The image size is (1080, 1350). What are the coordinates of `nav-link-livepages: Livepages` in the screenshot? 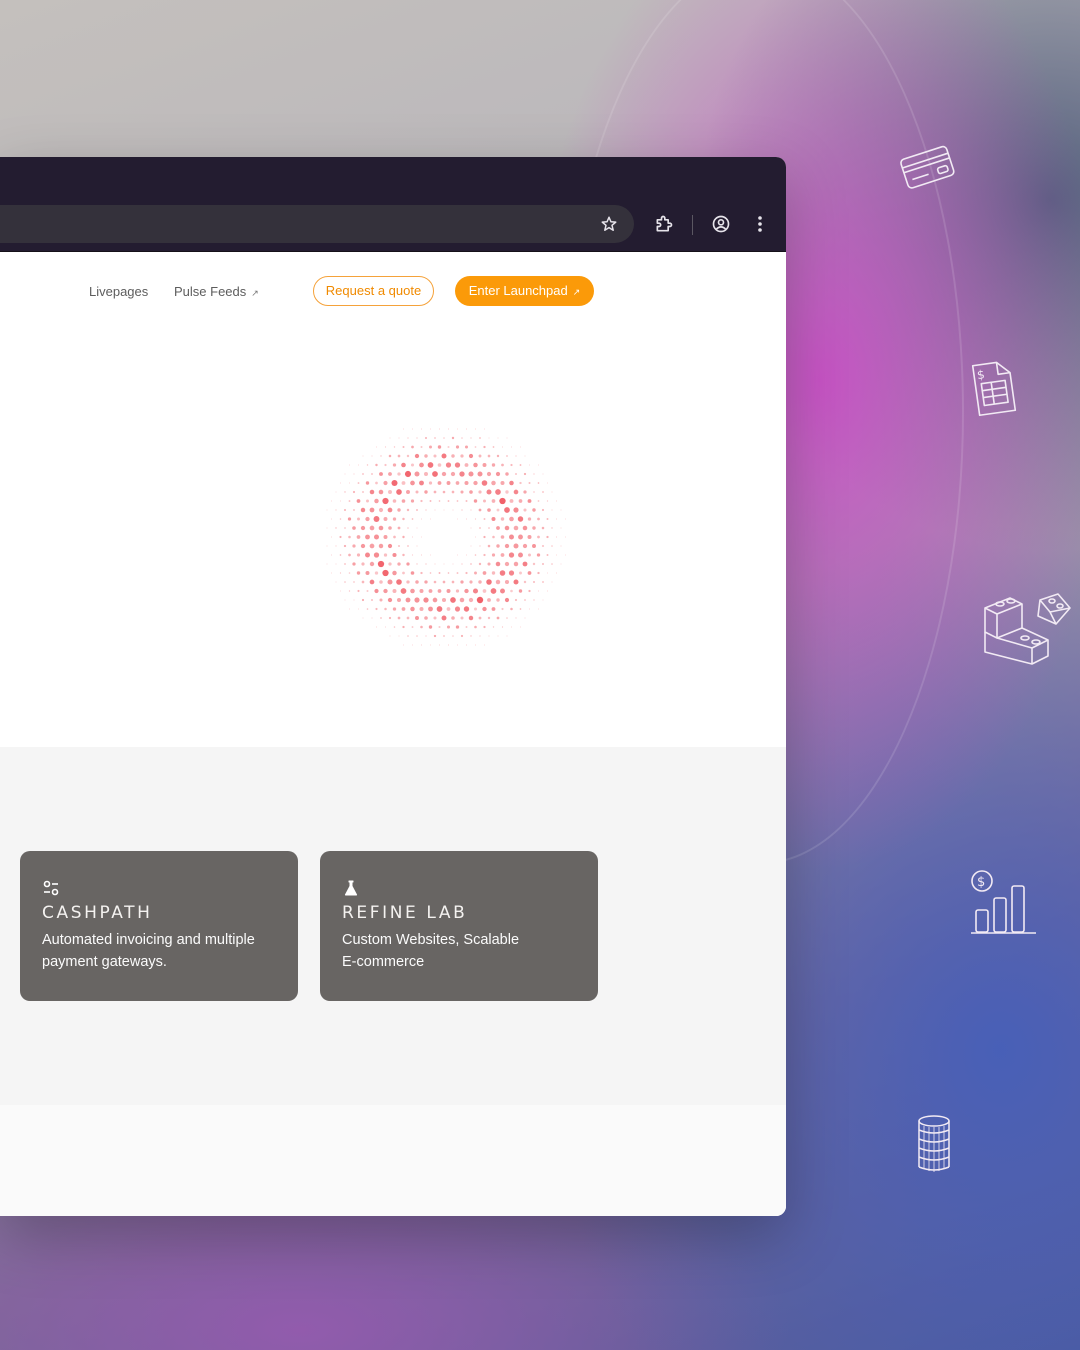 It's located at (118, 291).